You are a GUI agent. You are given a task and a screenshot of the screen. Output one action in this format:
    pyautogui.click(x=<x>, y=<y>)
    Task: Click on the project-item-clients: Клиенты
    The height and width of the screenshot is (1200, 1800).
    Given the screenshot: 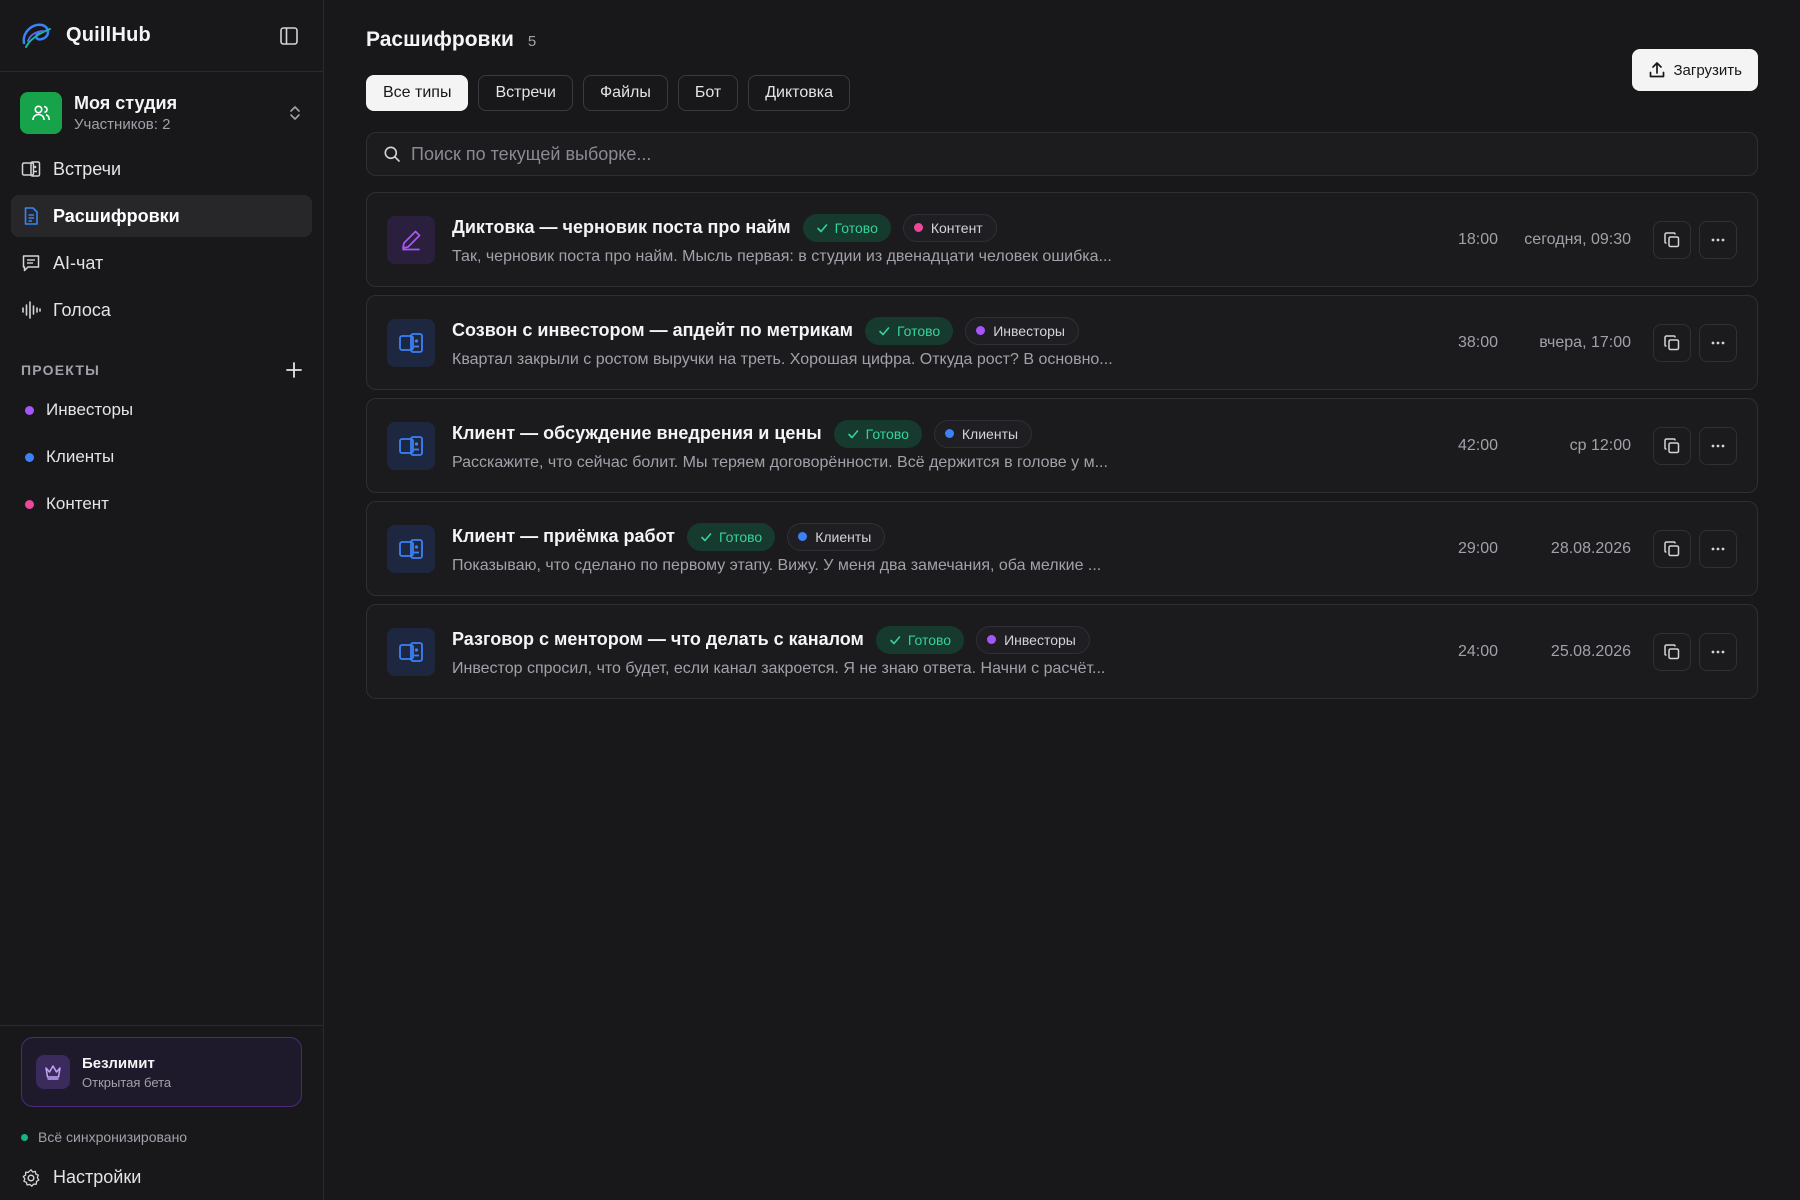 What is the action you would take?
    pyautogui.click(x=161, y=457)
    